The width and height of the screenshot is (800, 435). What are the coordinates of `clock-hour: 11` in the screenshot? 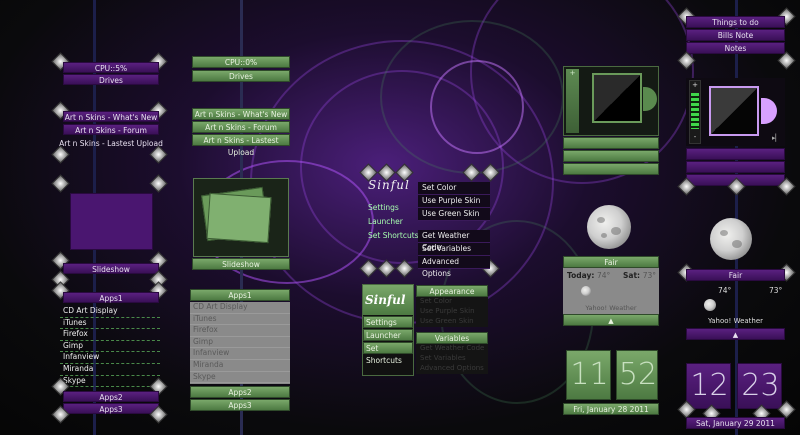 It's located at (589, 374).